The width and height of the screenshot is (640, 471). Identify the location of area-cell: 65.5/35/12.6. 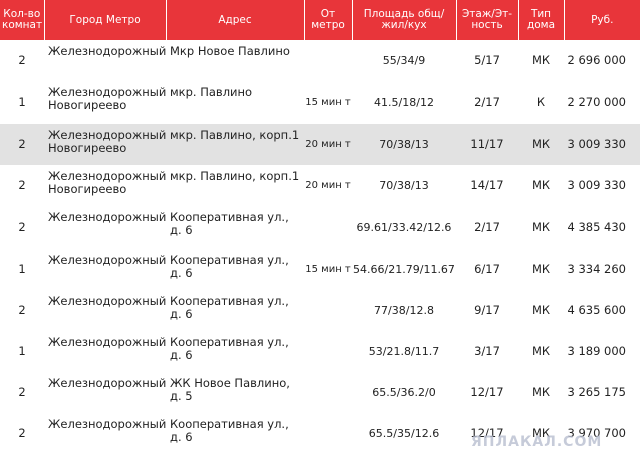
(404, 433).